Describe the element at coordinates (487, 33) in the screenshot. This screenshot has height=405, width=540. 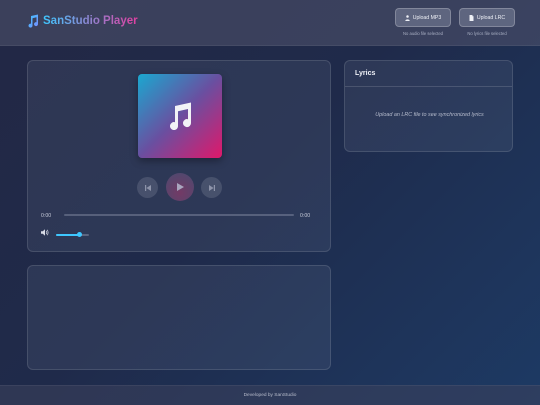
I see `lyrics-file-status: No lyrics file selected` at that location.